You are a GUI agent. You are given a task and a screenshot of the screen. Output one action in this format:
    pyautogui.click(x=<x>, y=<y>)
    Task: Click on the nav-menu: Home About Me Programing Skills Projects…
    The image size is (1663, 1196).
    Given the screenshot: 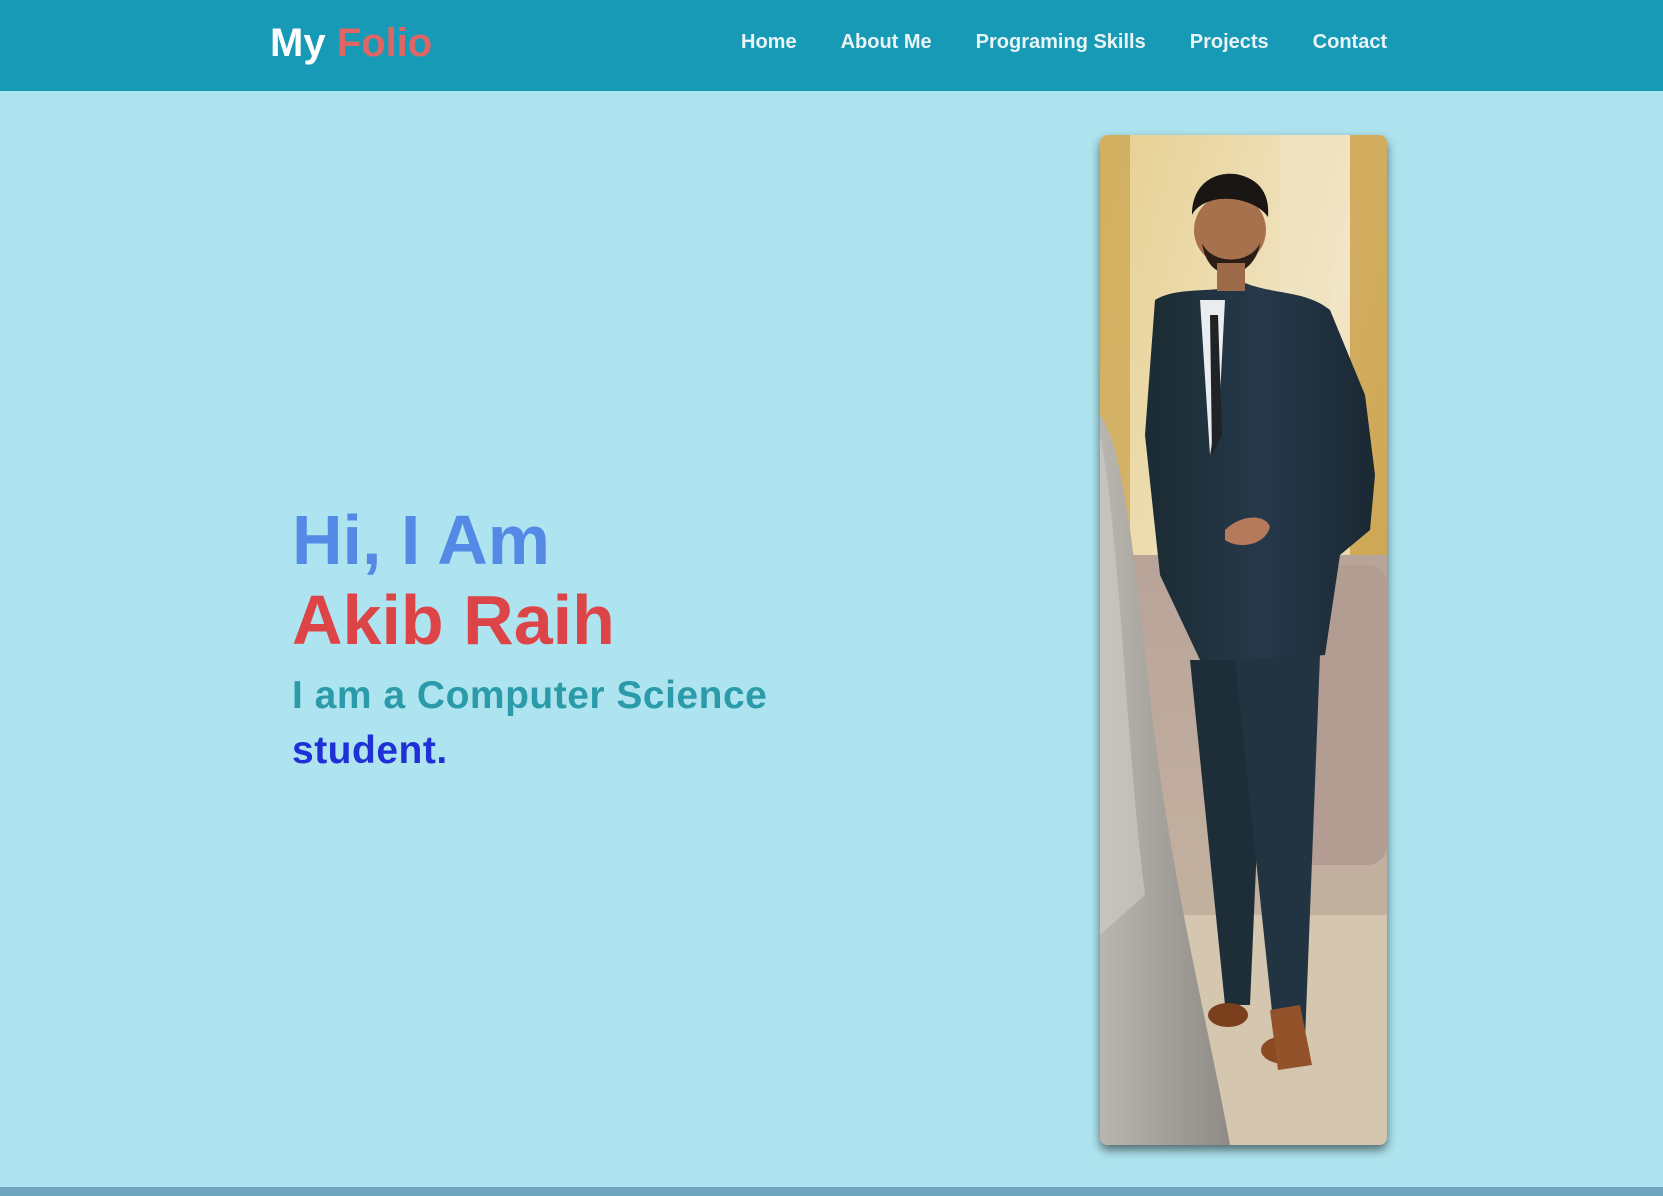 What is the action you would take?
    pyautogui.click(x=1064, y=42)
    